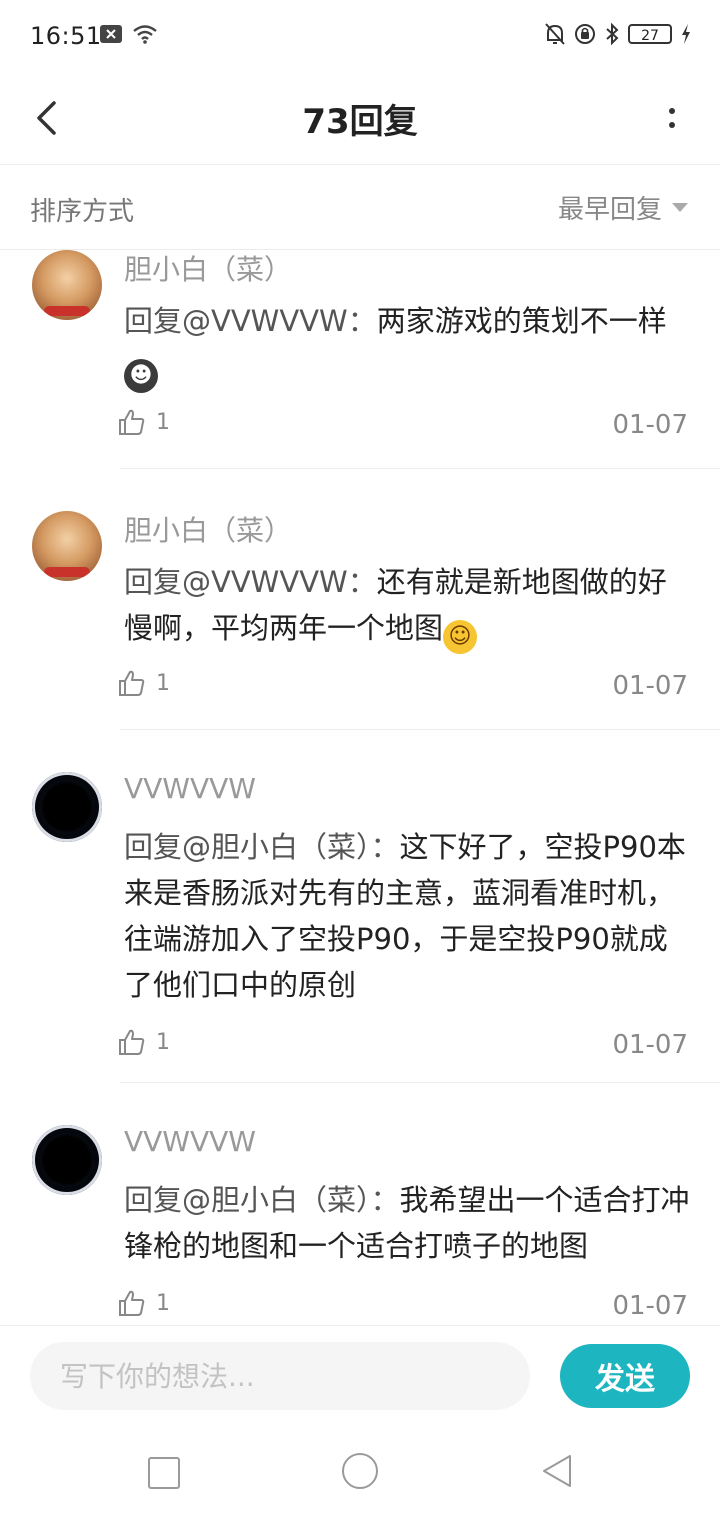  What do you see at coordinates (280, 1376) in the screenshot?
I see `reply-input` at bounding box center [280, 1376].